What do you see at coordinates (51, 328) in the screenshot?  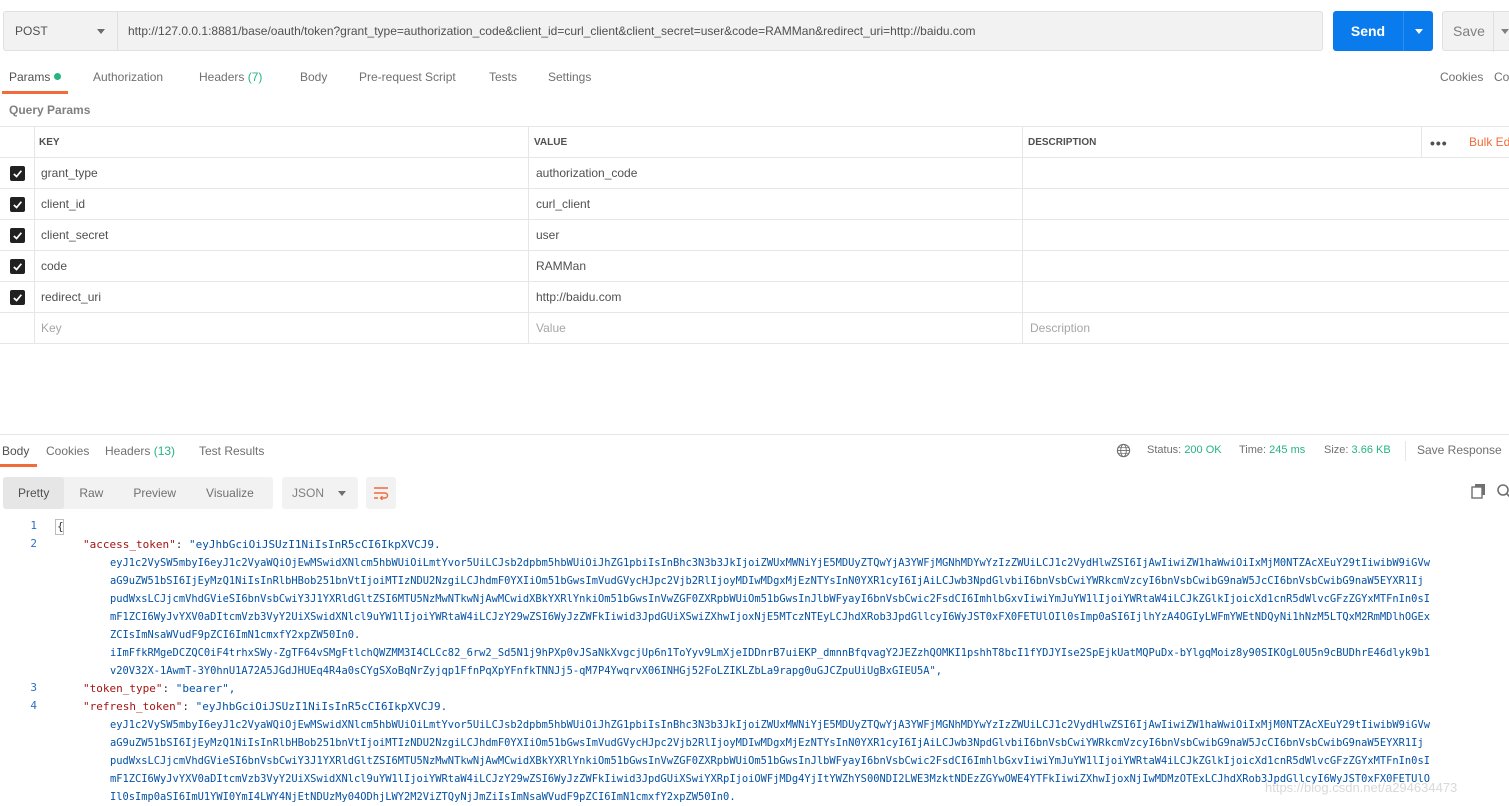 I see `new-key-input: Key` at bounding box center [51, 328].